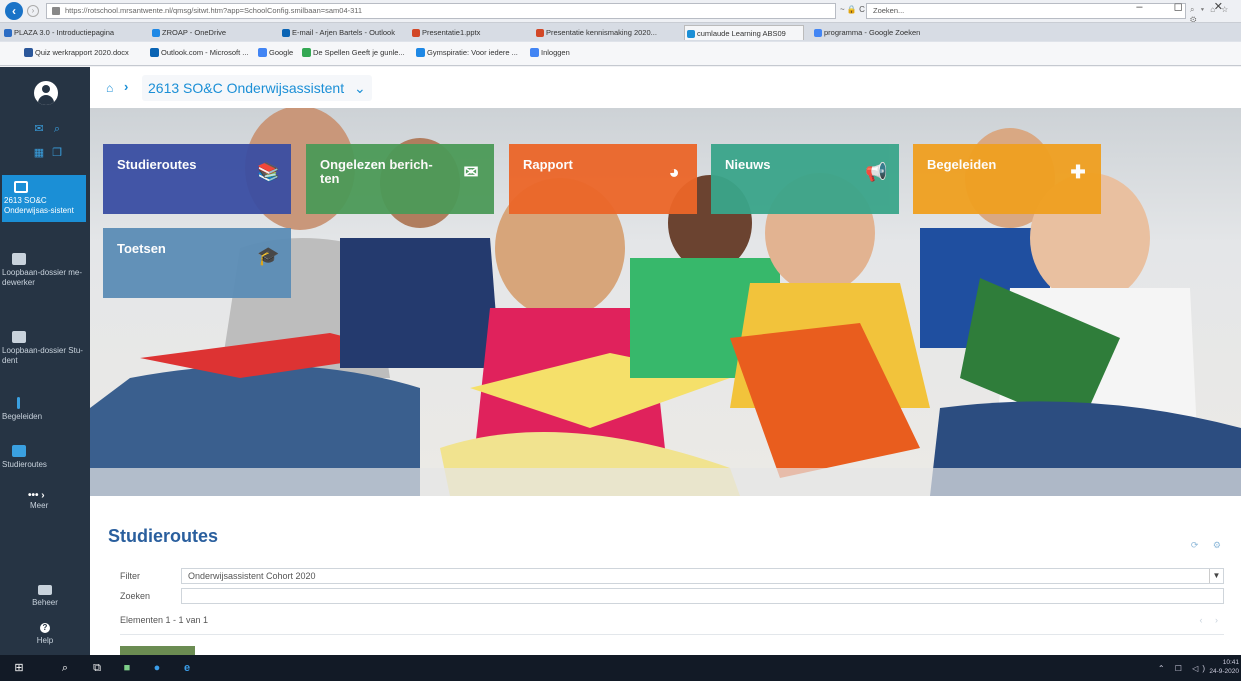 This screenshot has height=681, width=1241. What do you see at coordinates (33, 11) in the screenshot?
I see `forward-button: ›` at bounding box center [33, 11].